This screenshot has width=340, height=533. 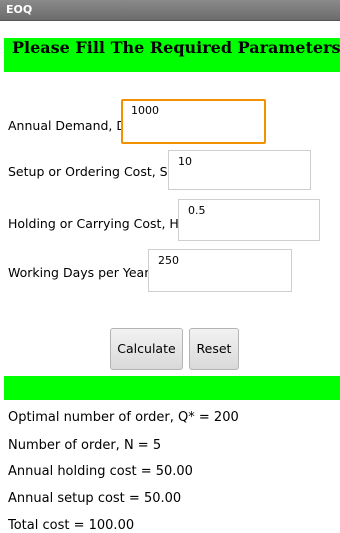 What do you see at coordinates (93, 223) in the screenshot?
I see `holding-cost-label: Holding or Carrying Cost, H` at bounding box center [93, 223].